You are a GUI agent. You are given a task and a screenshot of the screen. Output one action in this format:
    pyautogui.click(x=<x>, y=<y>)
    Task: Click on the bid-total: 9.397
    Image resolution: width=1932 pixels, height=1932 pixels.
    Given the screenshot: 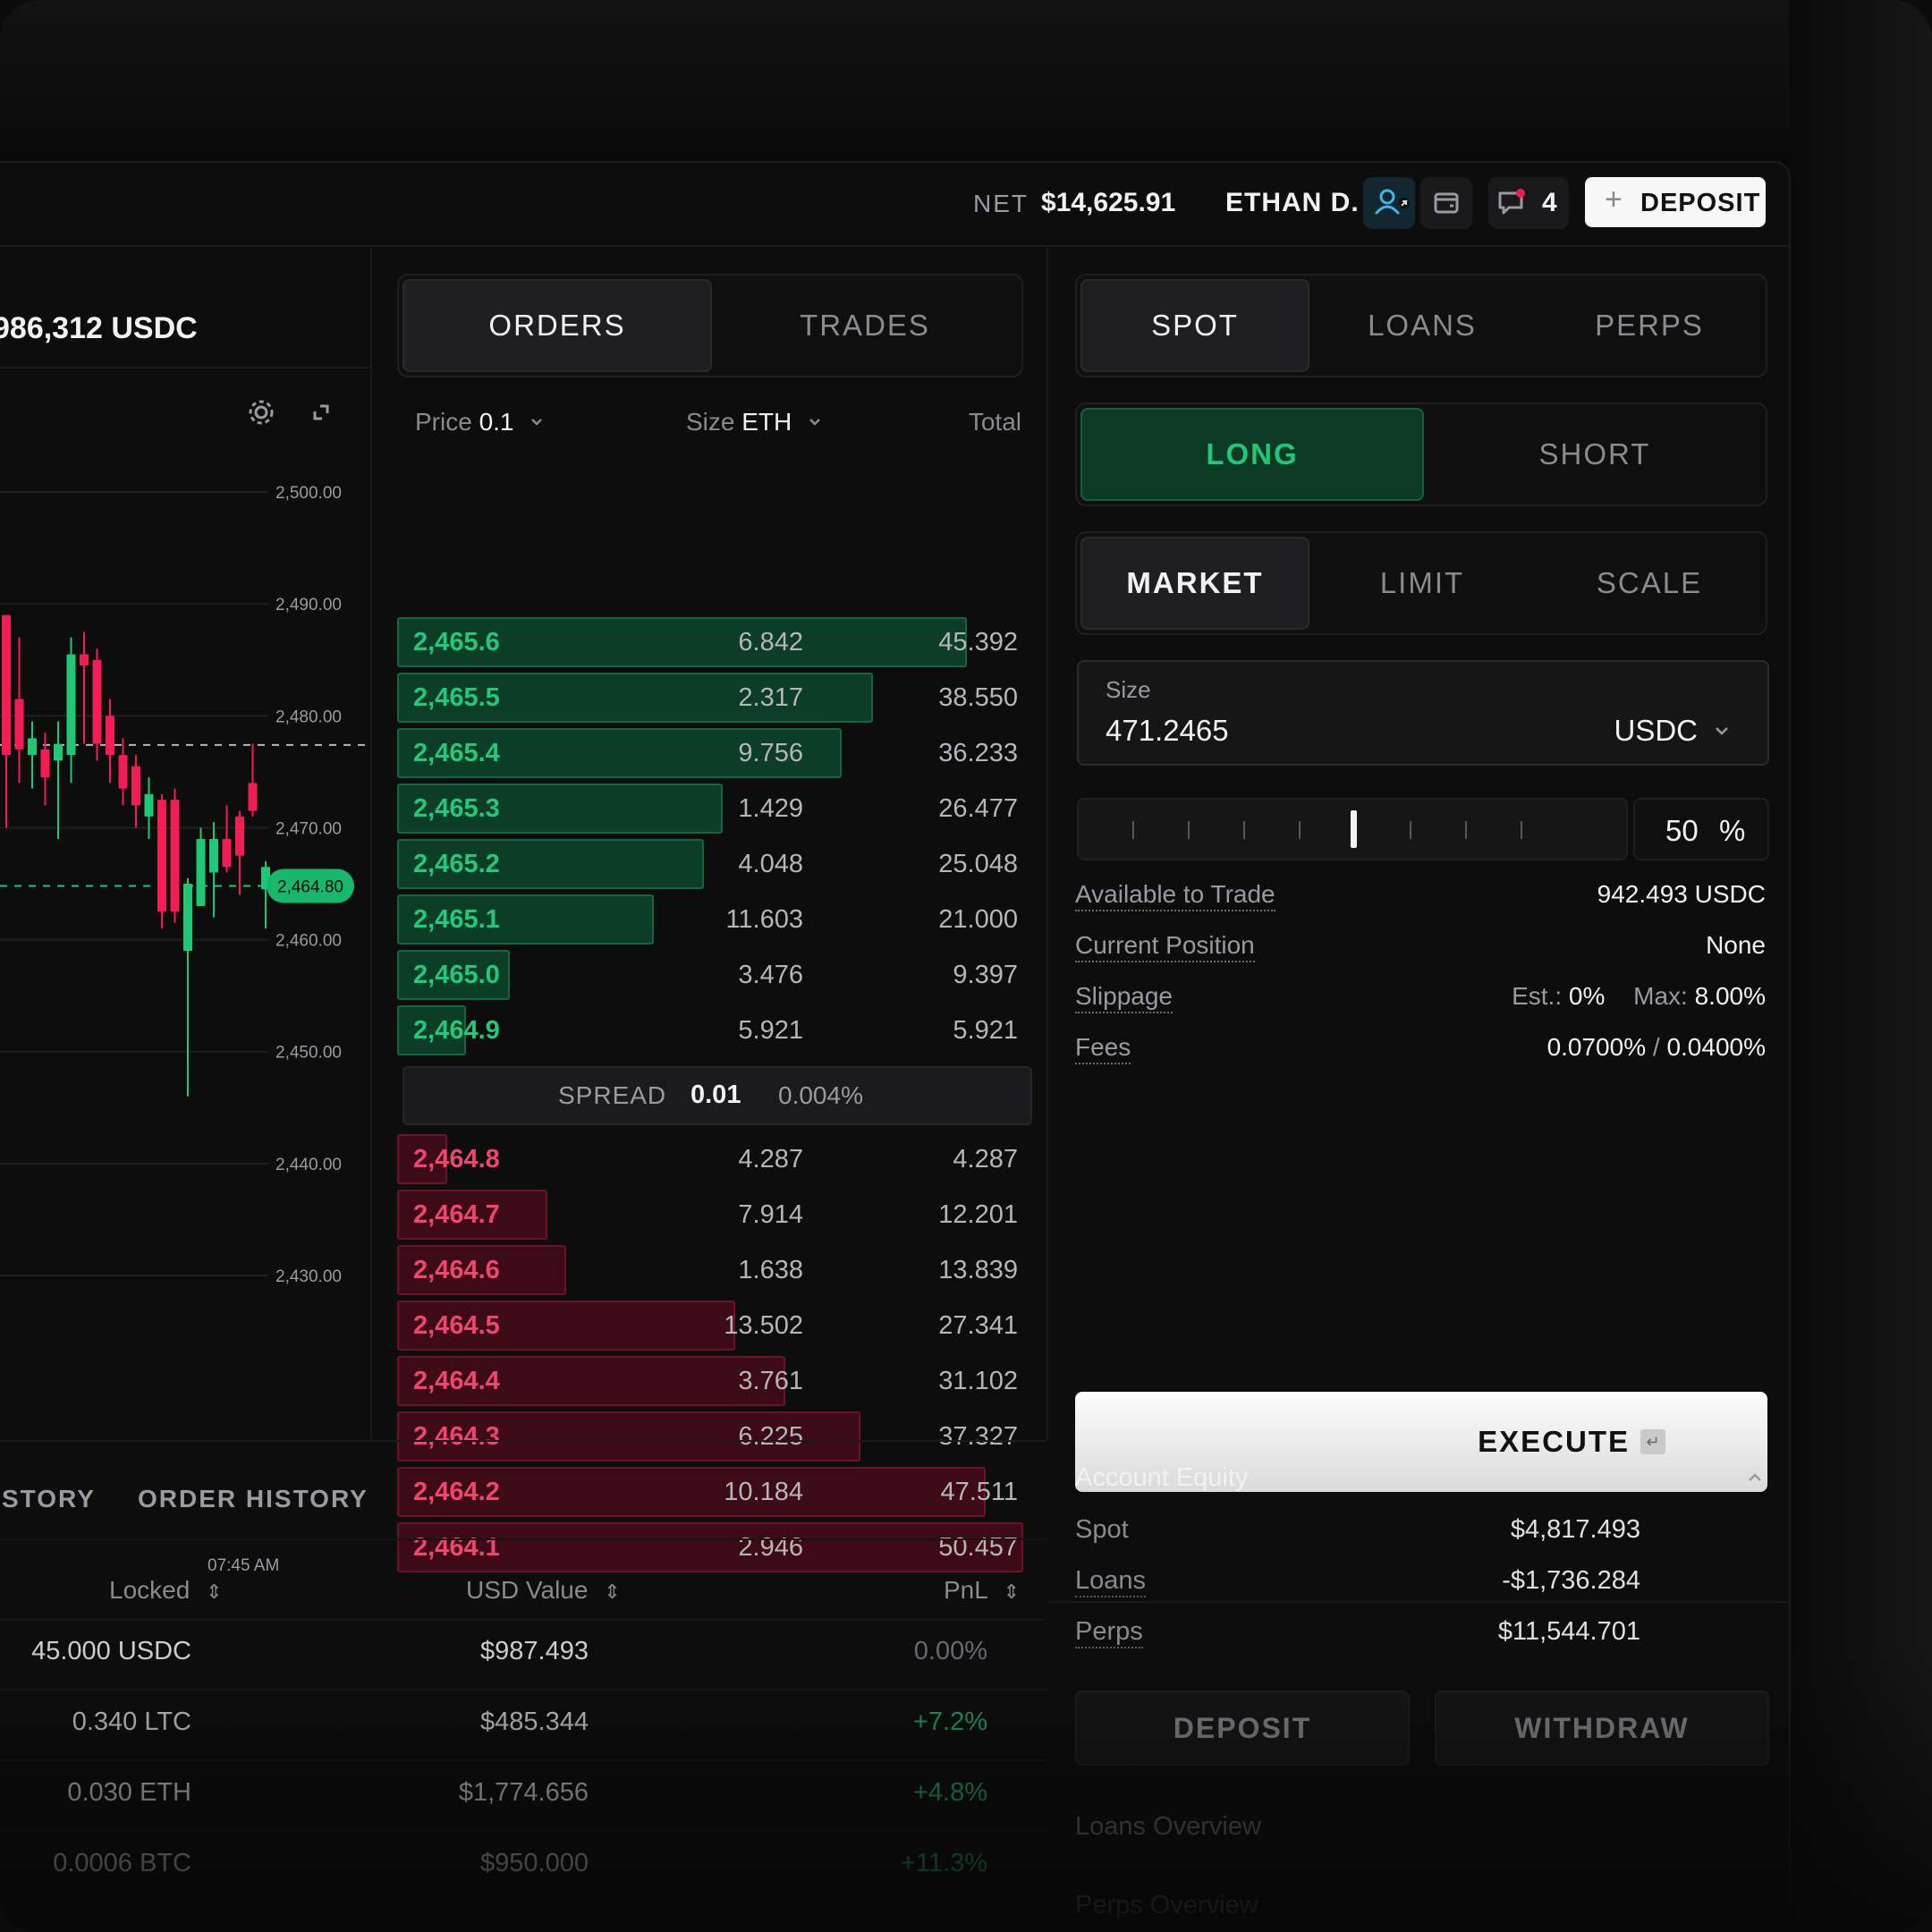 What is the action you would take?
    pyautogui.click(x=985, y=975)
    